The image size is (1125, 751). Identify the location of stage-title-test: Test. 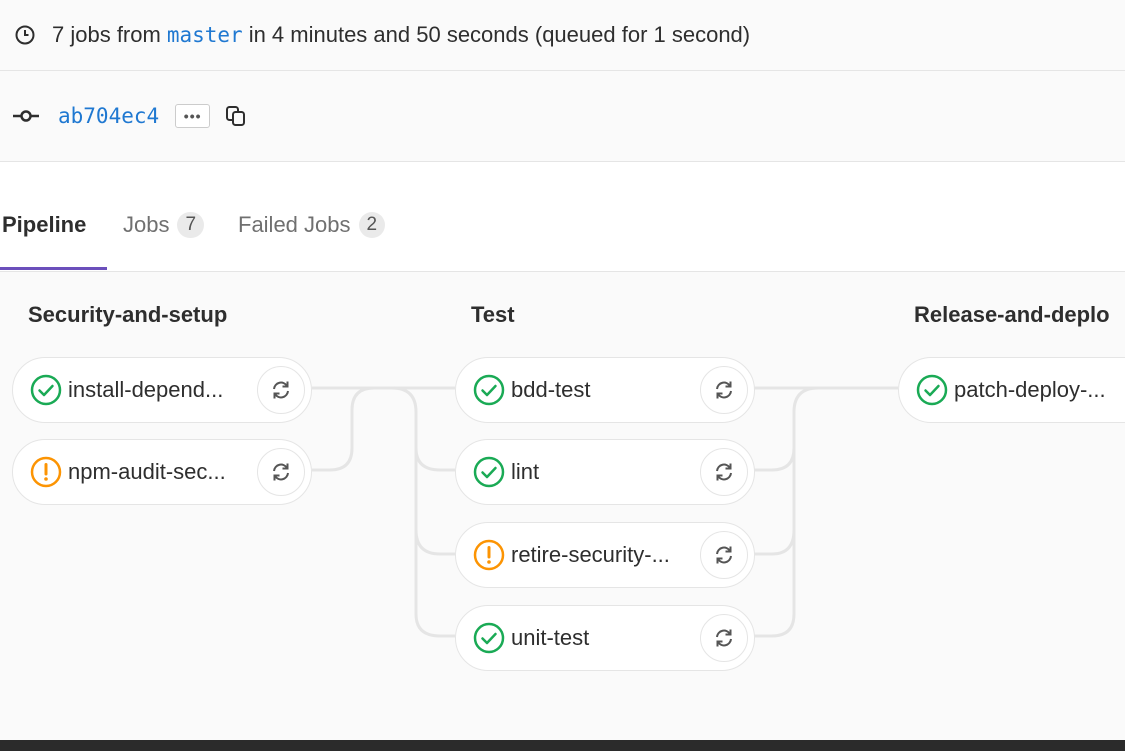
(493, 314).